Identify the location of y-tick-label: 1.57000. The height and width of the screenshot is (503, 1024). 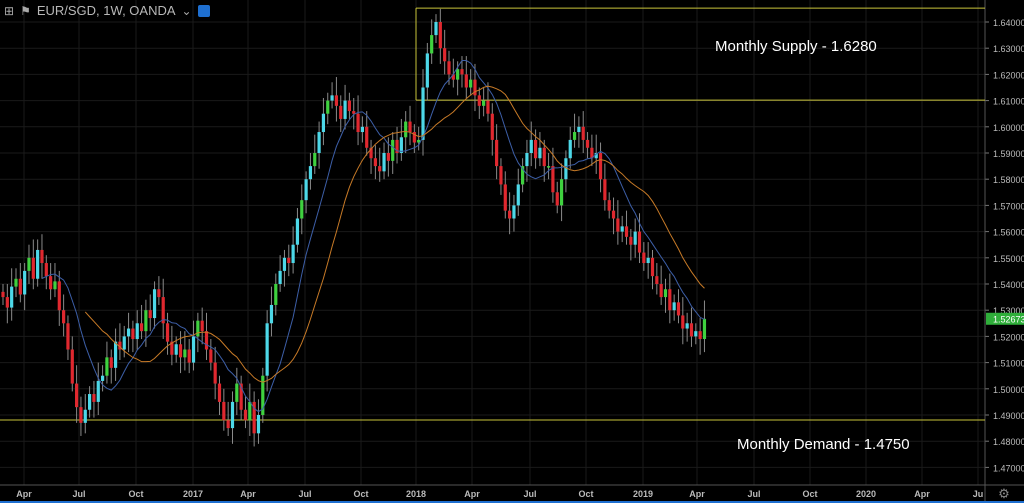
(1008, 206).